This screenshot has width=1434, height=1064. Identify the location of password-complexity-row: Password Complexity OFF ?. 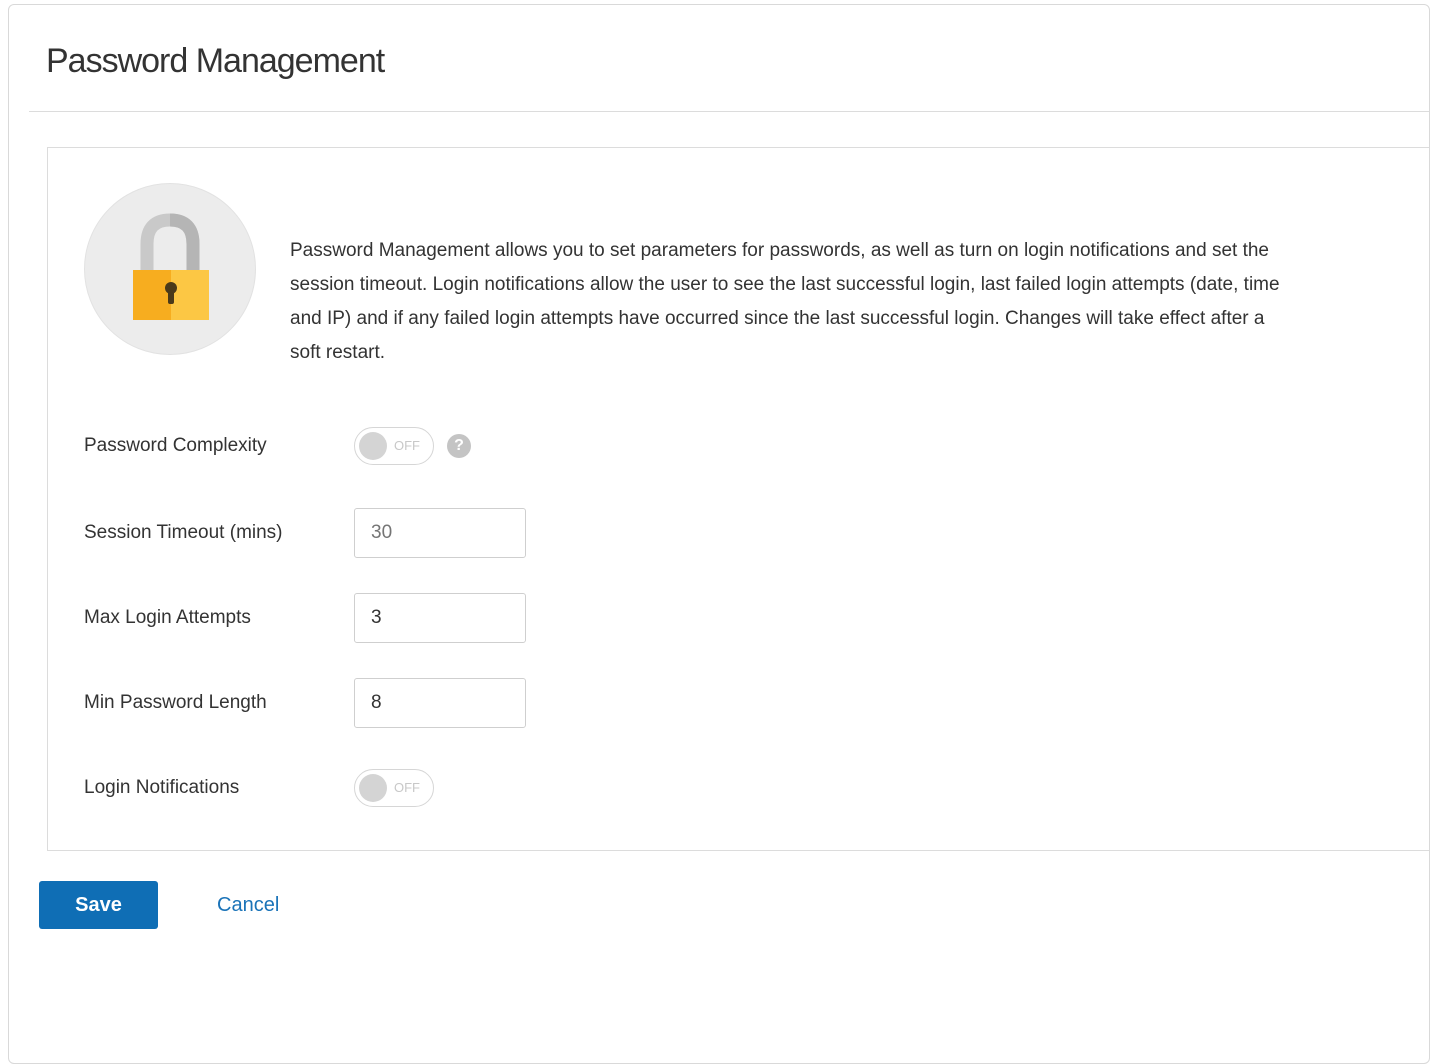
(294, 446).